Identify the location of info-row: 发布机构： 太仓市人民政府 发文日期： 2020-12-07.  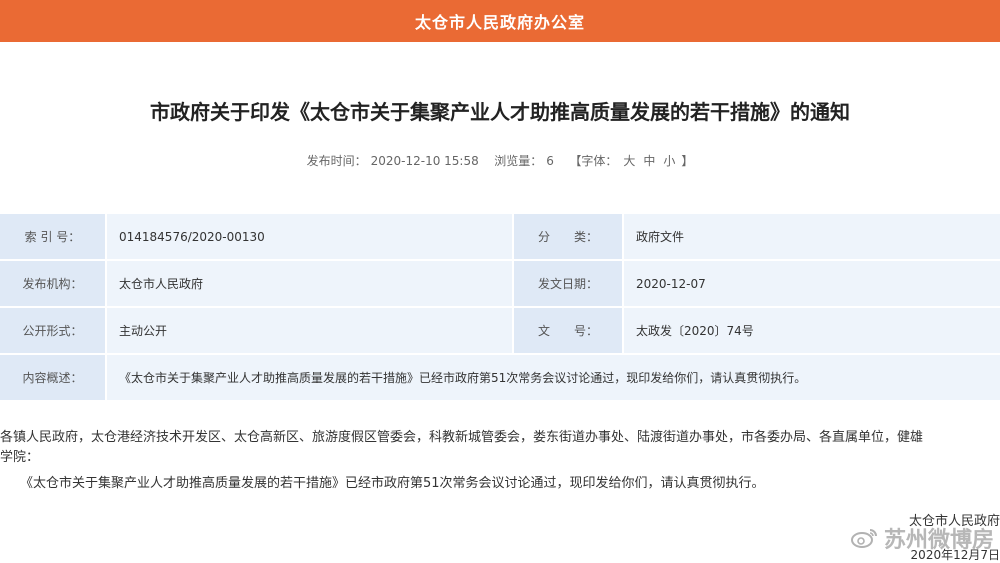
(500, 284).